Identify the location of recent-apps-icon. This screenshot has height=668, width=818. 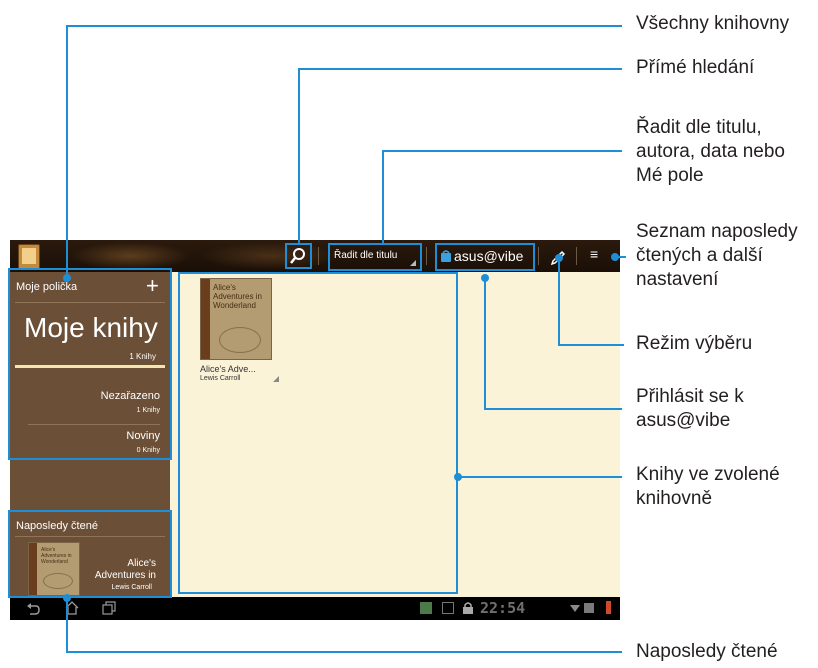
(109, 608).